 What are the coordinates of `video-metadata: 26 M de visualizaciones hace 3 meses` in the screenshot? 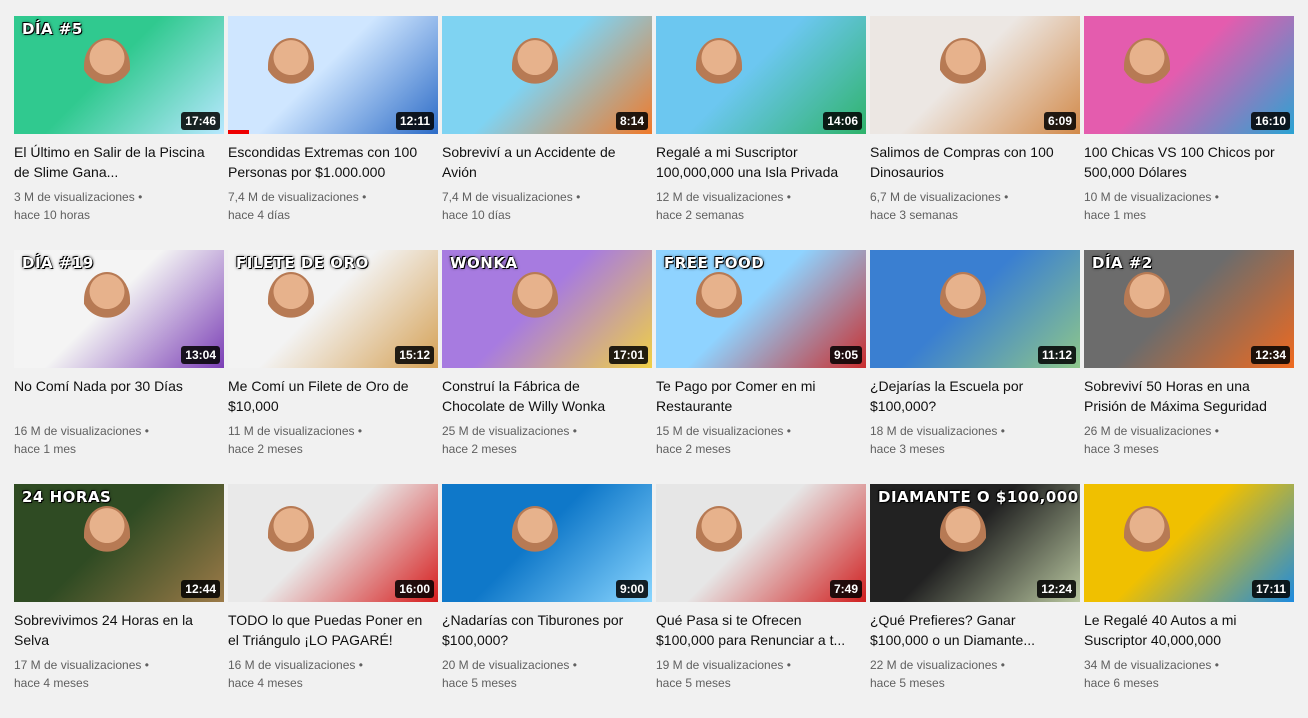 It's located at (1189, 440).